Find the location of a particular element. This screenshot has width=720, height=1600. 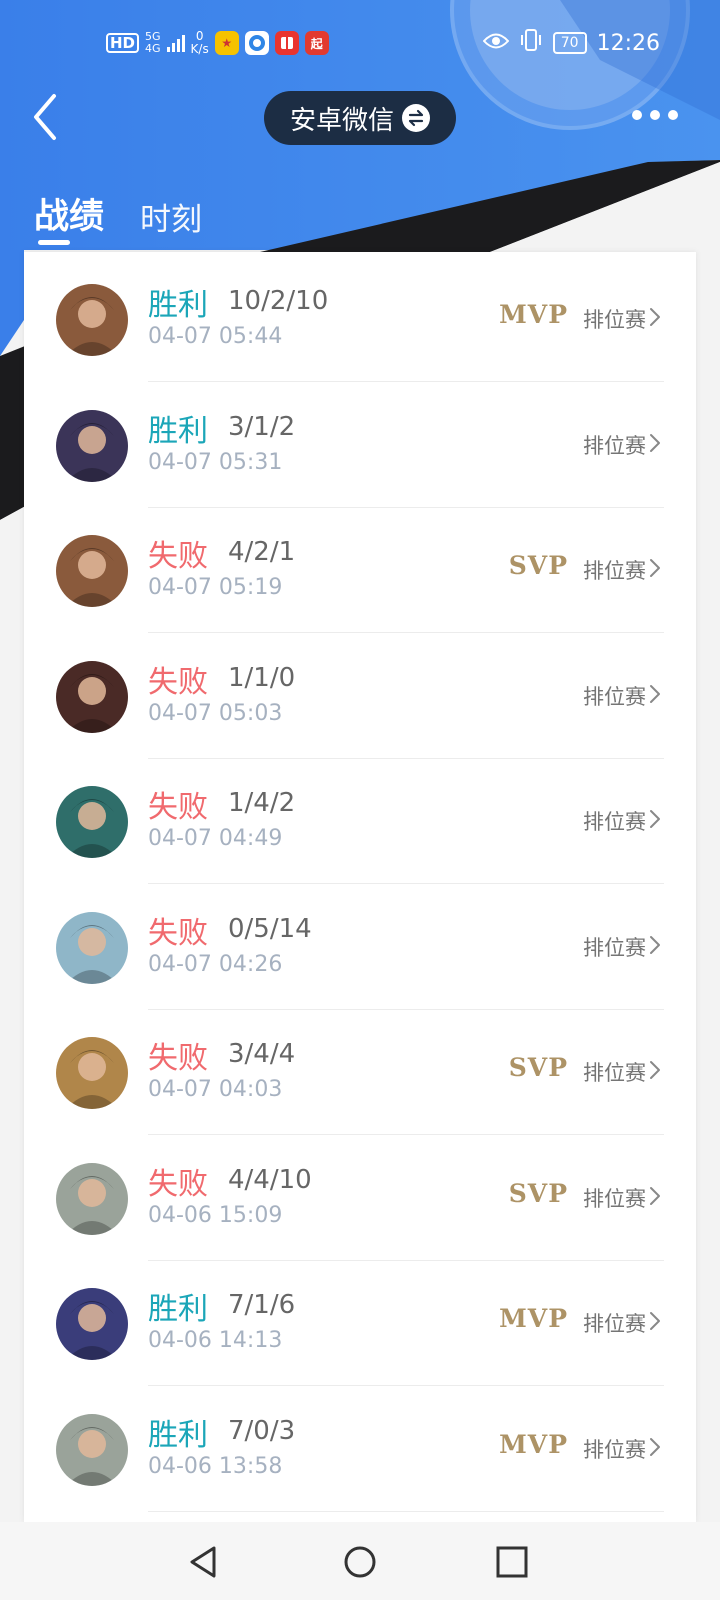

match-row: 胜利 10/2/10 04-07 05:44 MVP 排位赛 is located at coordinates (360, 318).